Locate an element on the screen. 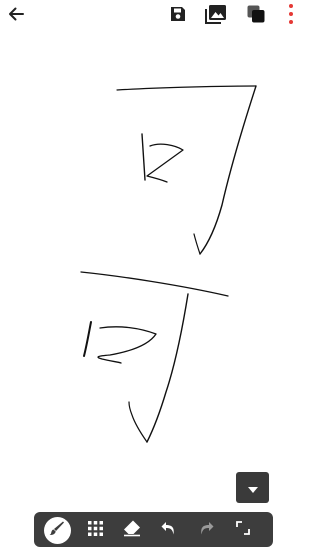 Image resolution: width=320 pixels, height=547 pixels. dropdown-toggle-button is located at coordinates (252, 487).